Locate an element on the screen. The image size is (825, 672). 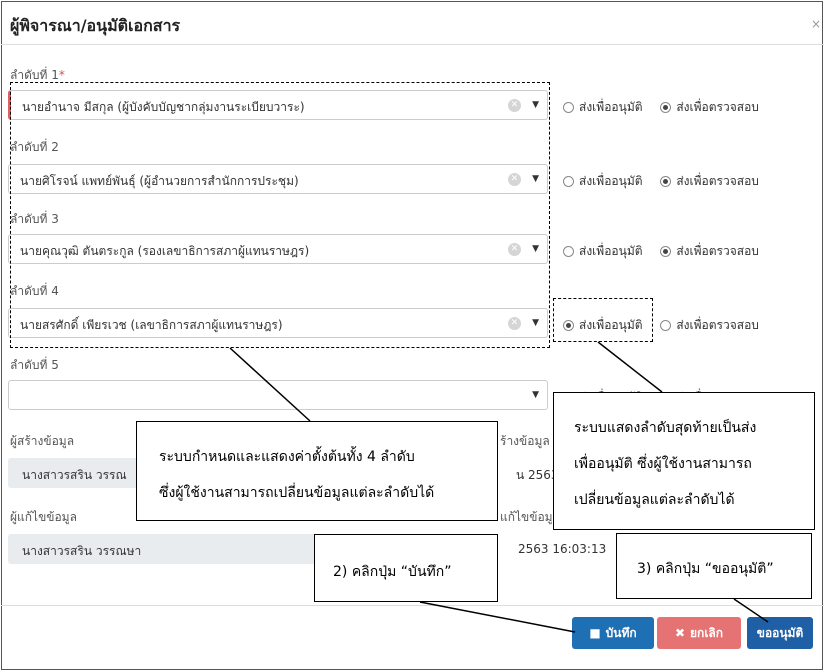
note-line: ระบบแสดงลำดับสุดท้ายเป็นส่ง is located at coordinates (665, 428).